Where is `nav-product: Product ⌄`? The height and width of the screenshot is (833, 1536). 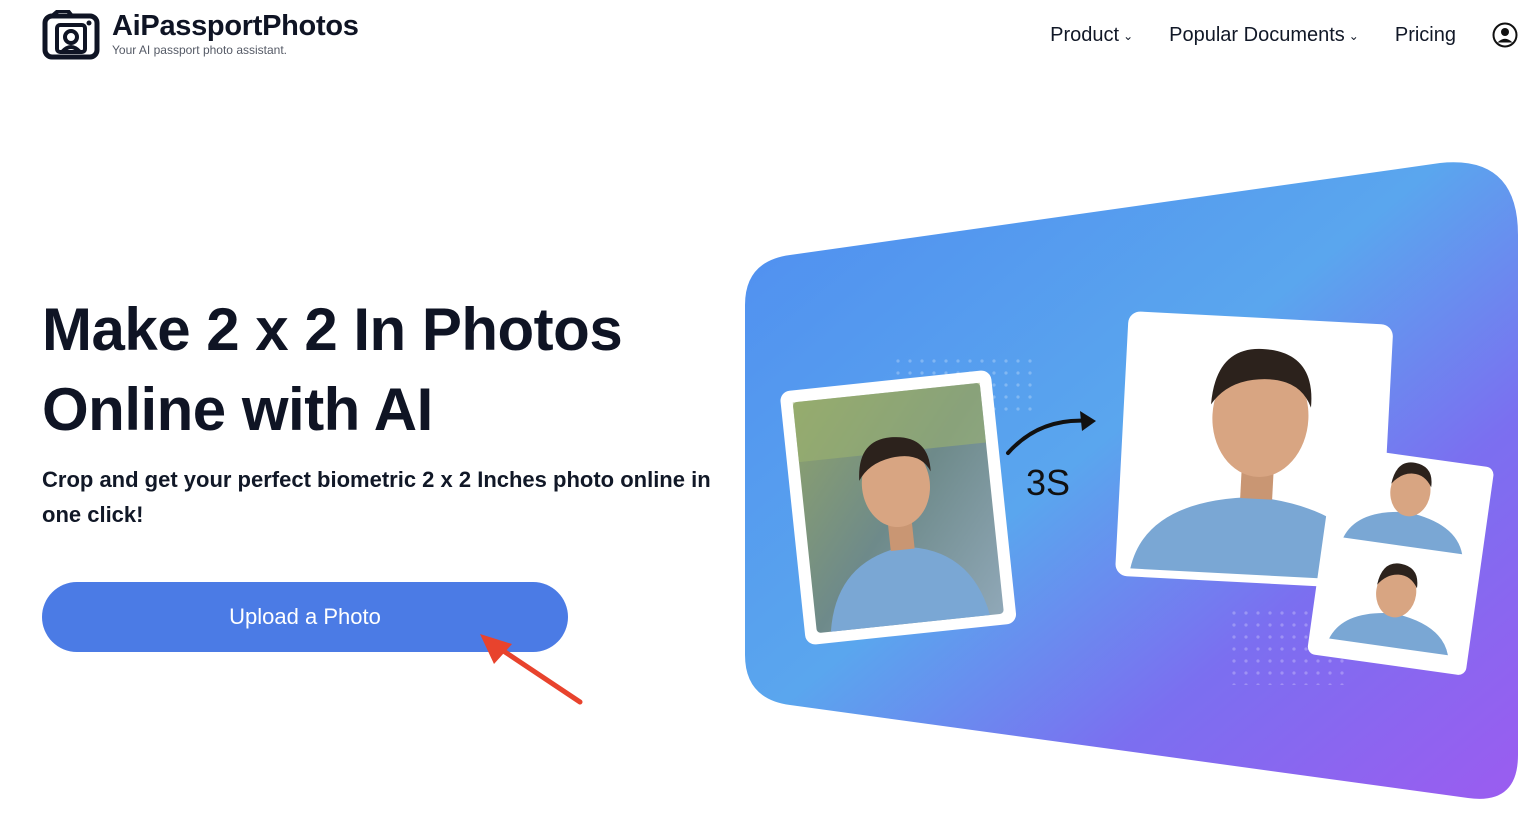 nav-product: Product ⌄ is located at coordinates (1091, 35).